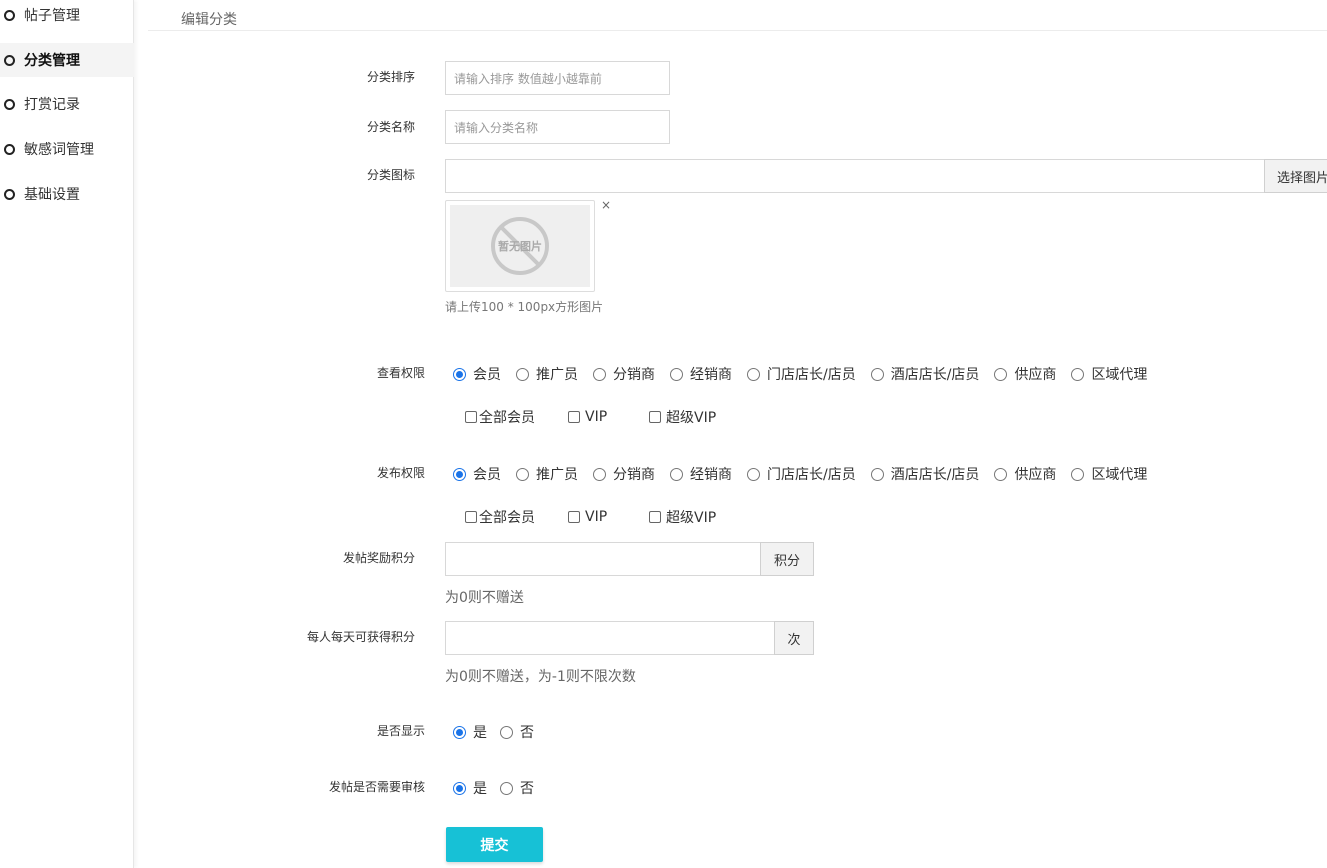 Image resolution: width=1327 pixels, height=868 pixels. What do you see at coordinates (52, 16) in the screenshot?
I see `sidebar-item-label: 帖子管理` at bounding box center [52, 16].